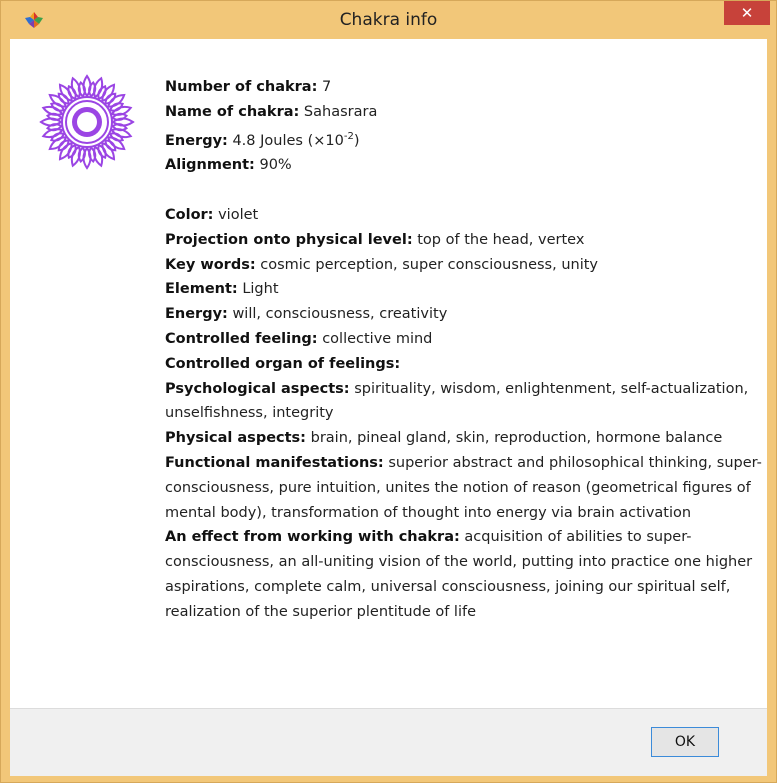  Describe the element at coordinates (288, 140) in the screenshot. I see `energy-value: 4.8 Joules (×10` at that location.